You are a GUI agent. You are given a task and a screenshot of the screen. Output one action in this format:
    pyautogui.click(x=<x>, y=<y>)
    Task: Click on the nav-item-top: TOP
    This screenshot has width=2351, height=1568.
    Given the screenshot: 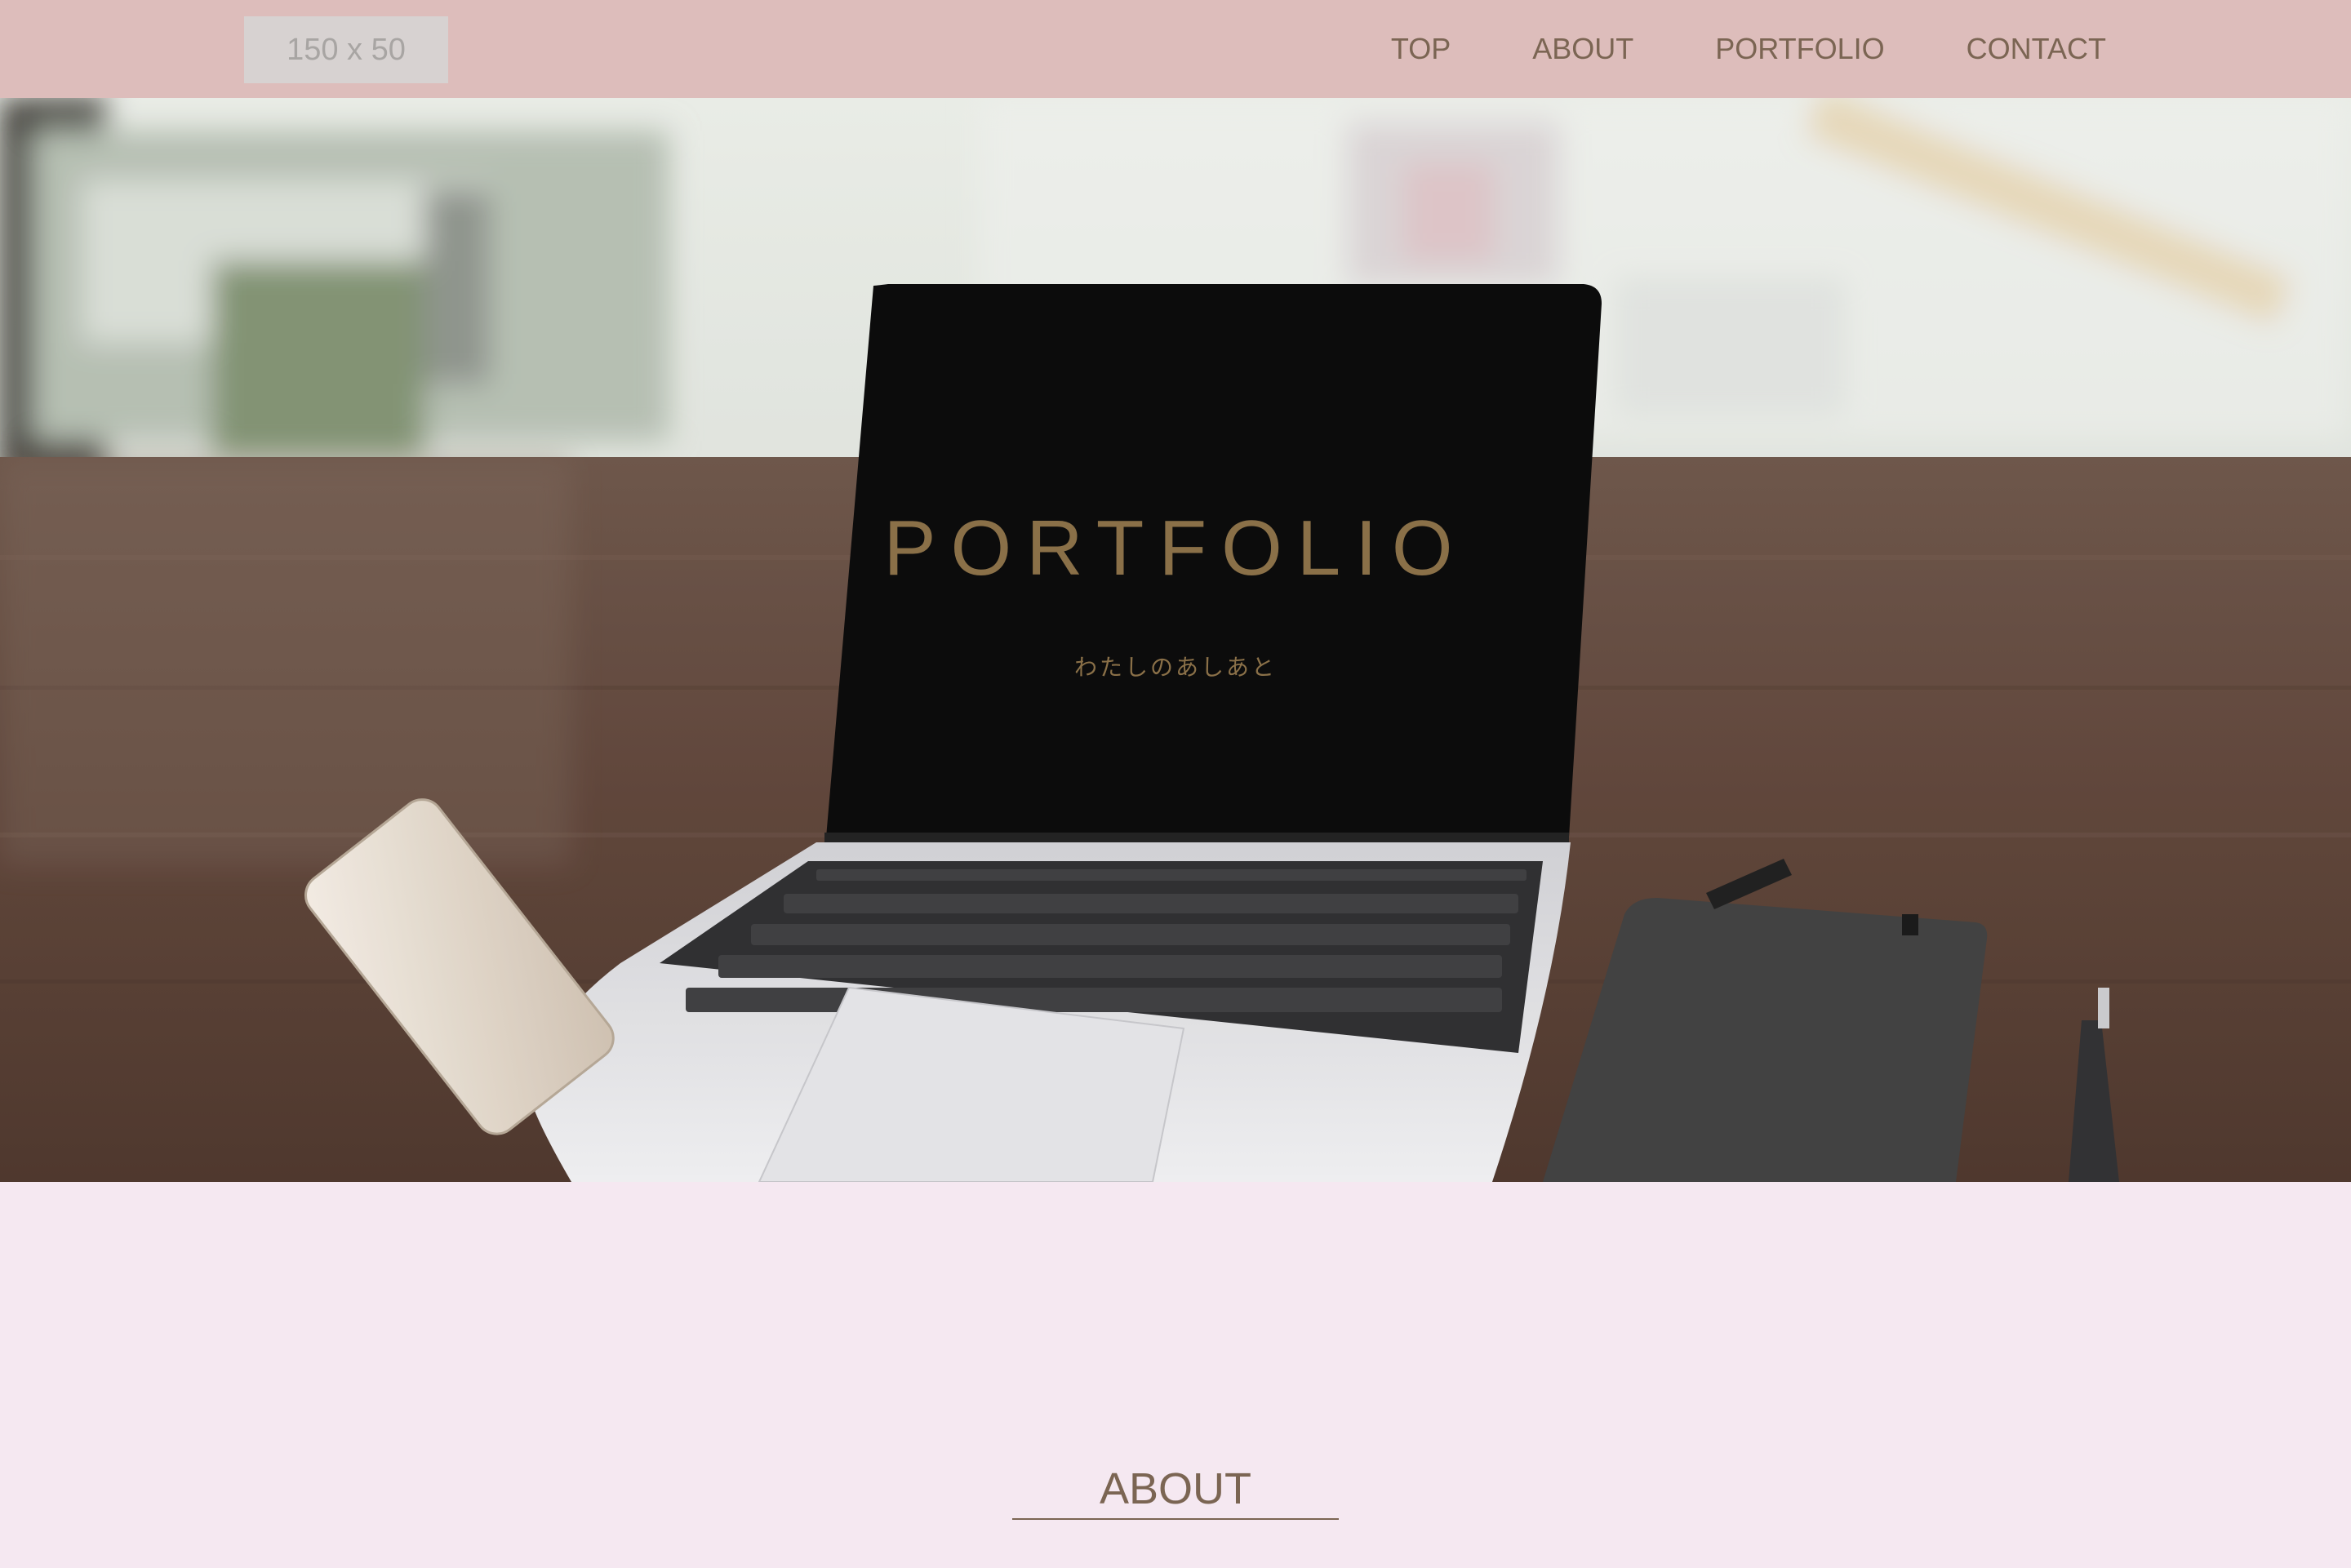 What is the action you would take?
    pyautogui.click(x=1421, y=49)
    